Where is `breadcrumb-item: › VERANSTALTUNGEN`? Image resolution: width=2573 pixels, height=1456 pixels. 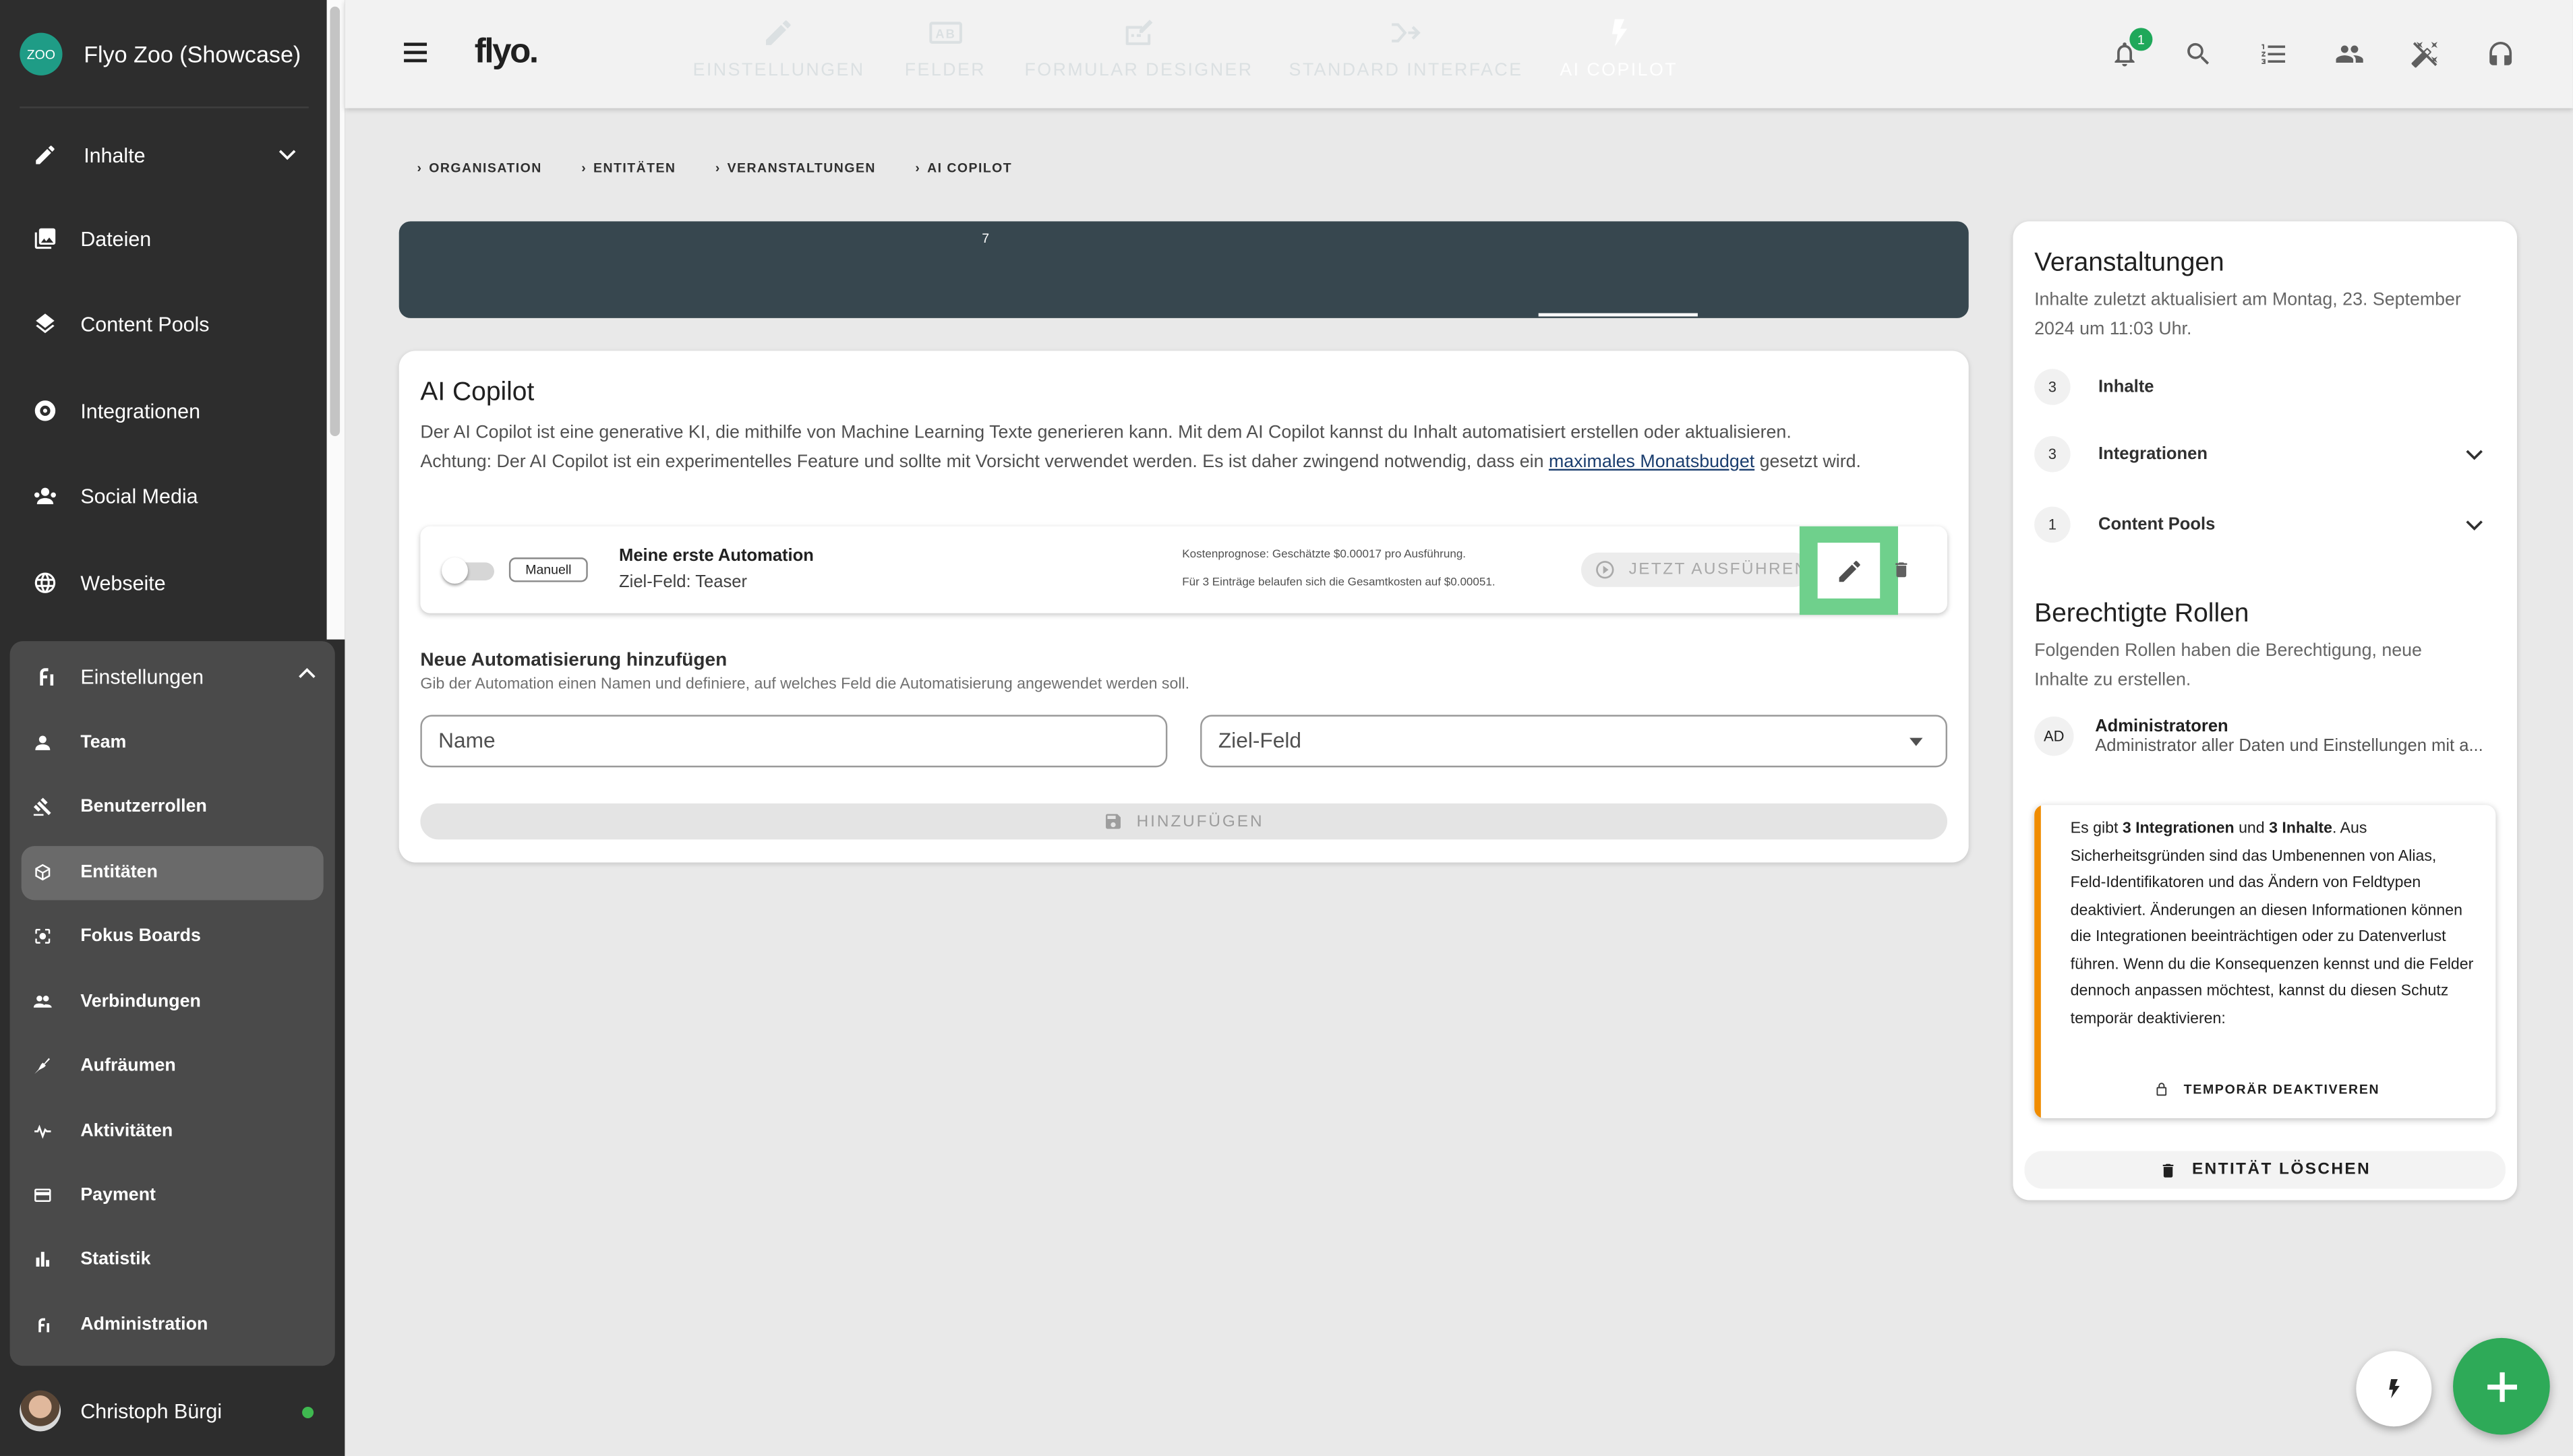
breadcrumb-item: › VERANSTALTUNGEN is located at coordinates (795, 167).